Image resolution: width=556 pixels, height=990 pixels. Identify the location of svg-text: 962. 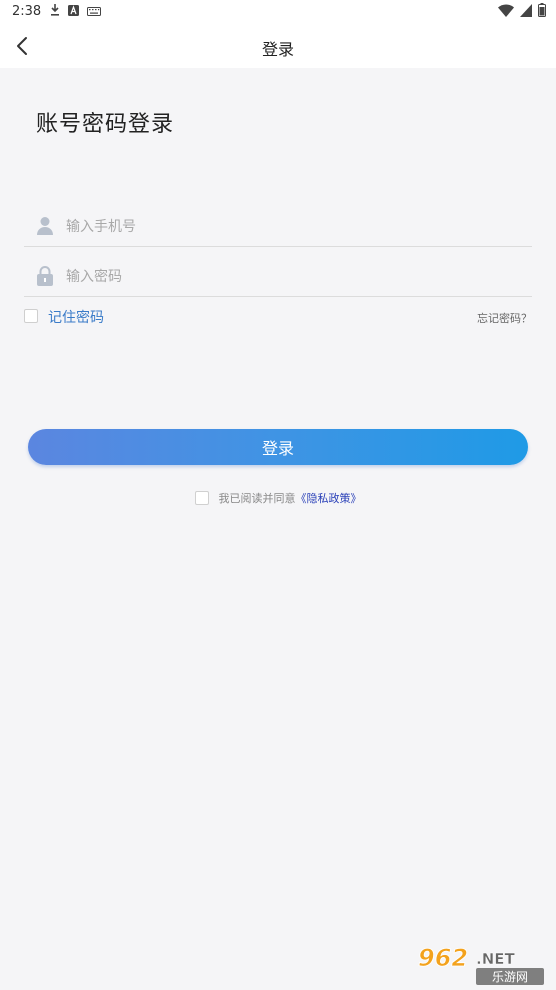
(443, 958).